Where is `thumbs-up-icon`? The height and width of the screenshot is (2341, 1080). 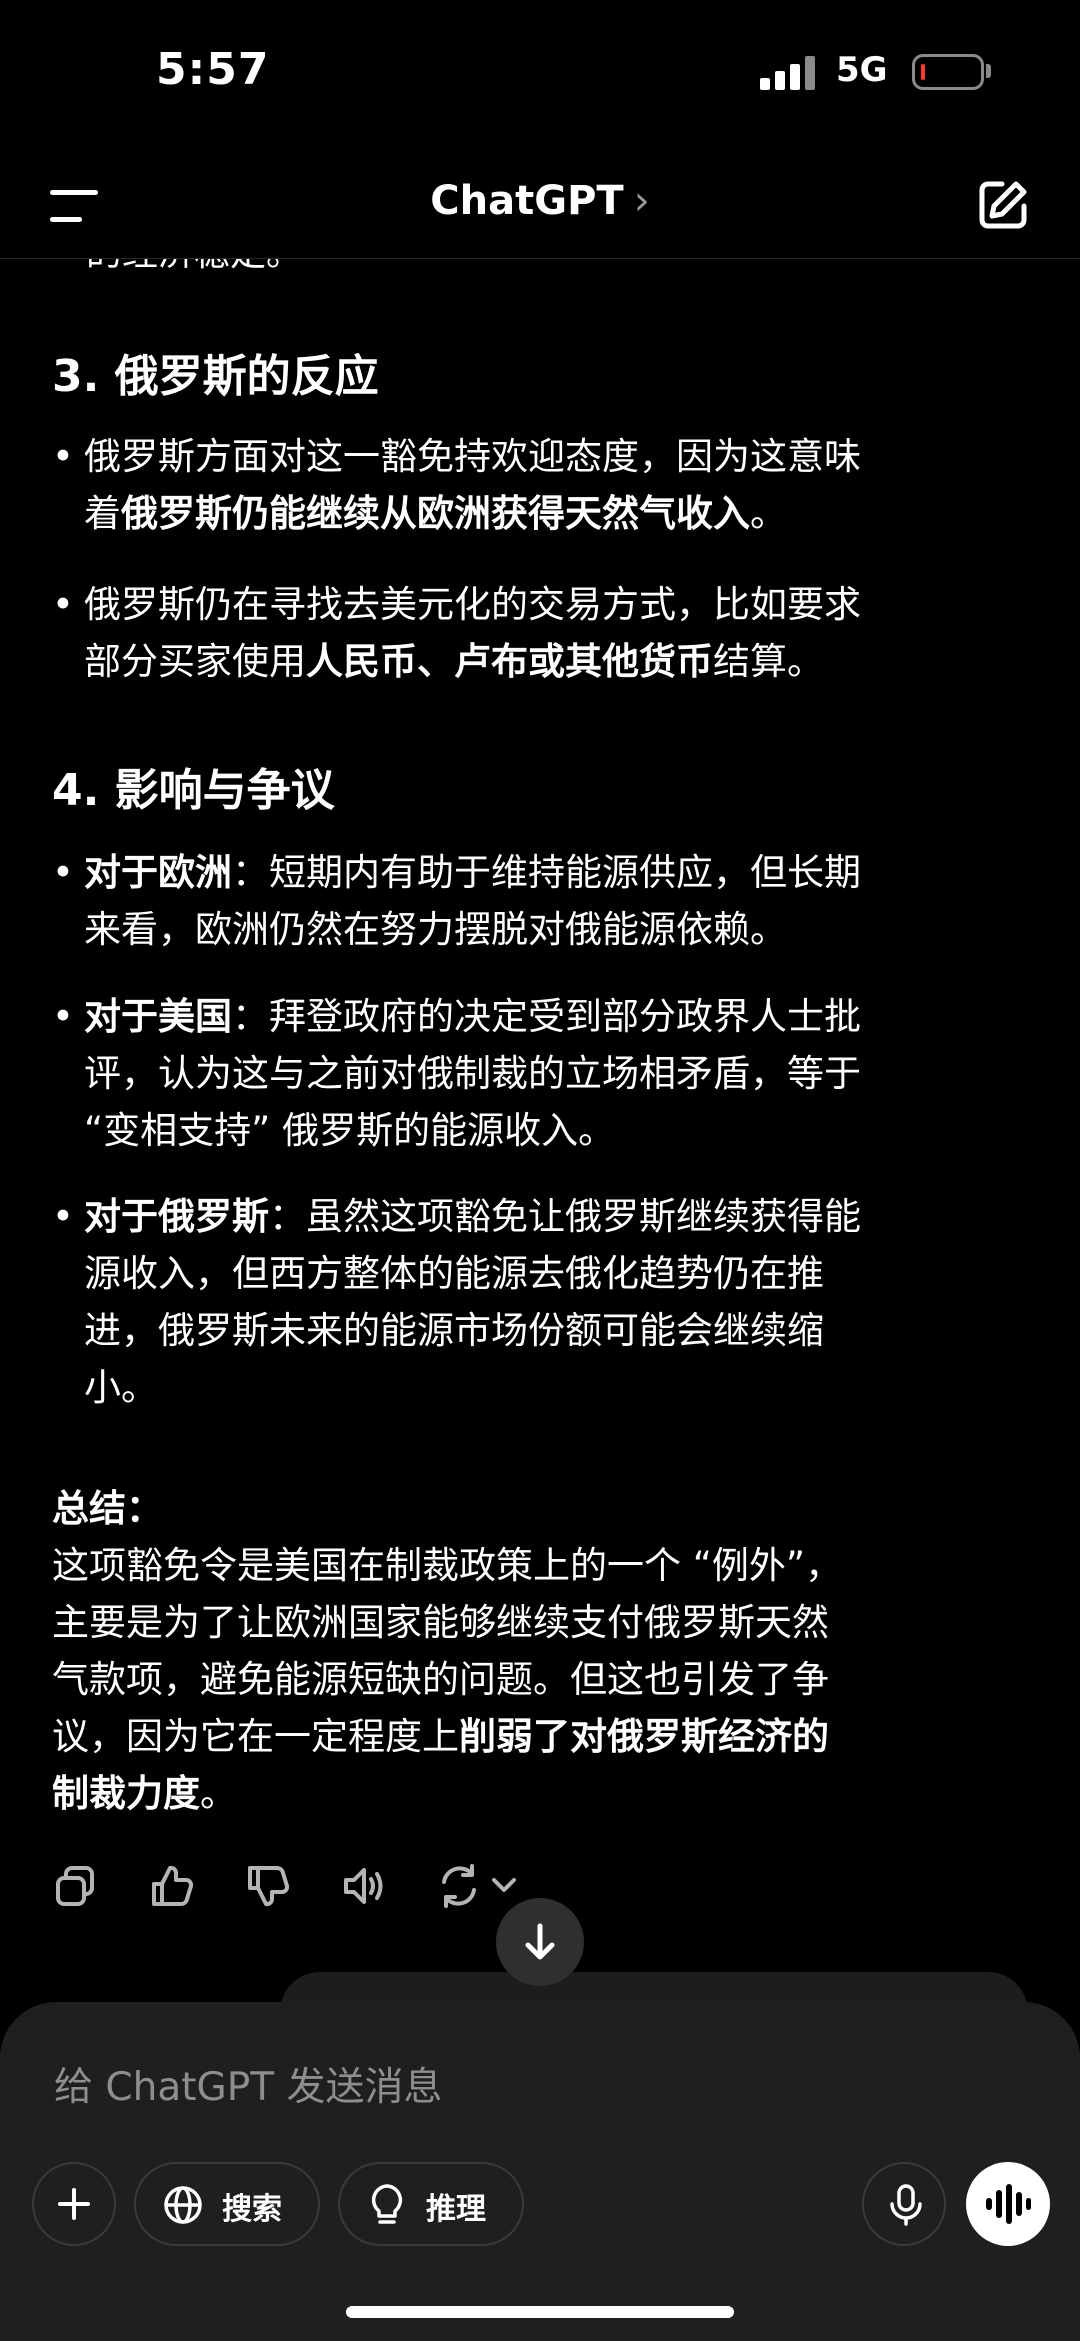
thumbs-up-icon is located at coordinates (172, 1886).